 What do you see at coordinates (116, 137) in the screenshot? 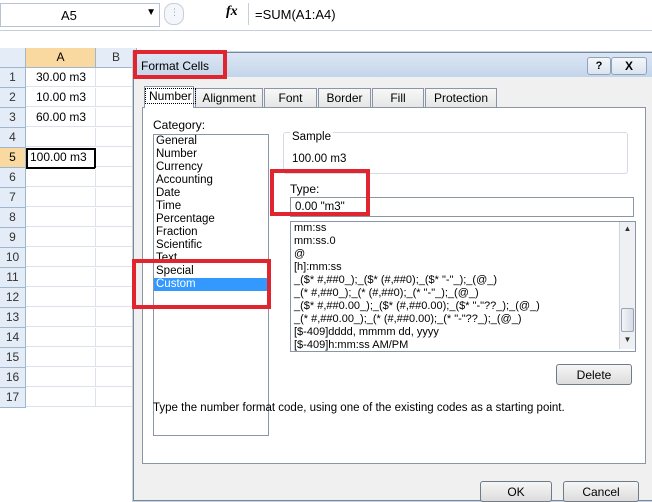
I see `cell-b4` at bounding box center [116, 137].